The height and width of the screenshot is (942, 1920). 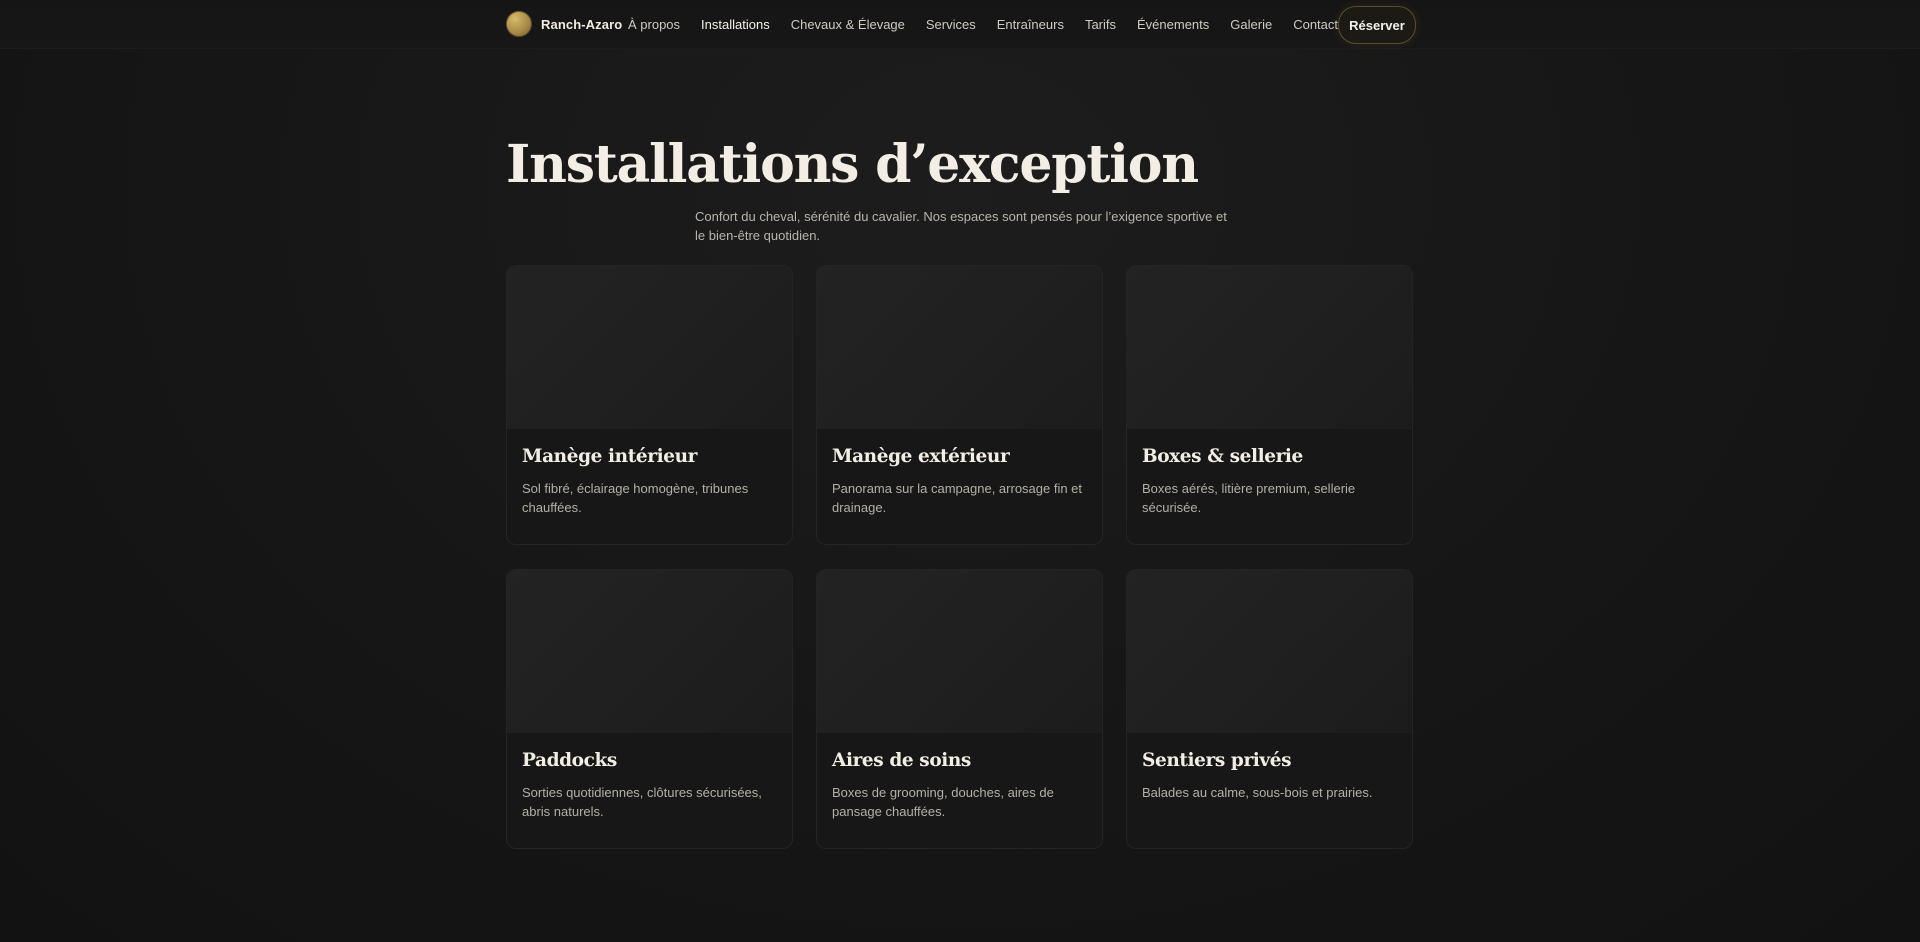 What do you see at coordinates (1100, 24) in the screenshot?
I see `nav-item-tarifs: Tarifs` at bounding box center [1100, 24].